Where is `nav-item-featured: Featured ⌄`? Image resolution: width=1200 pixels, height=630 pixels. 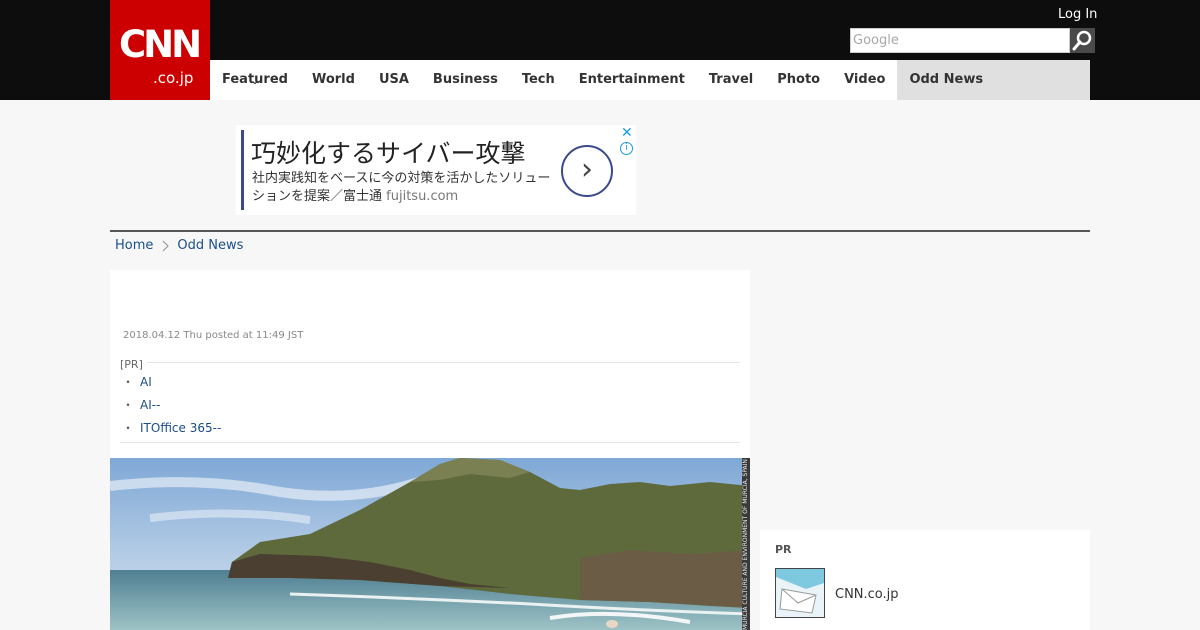
nav-item-featured: Featured ⌄ is located at coordinates (255, 80).